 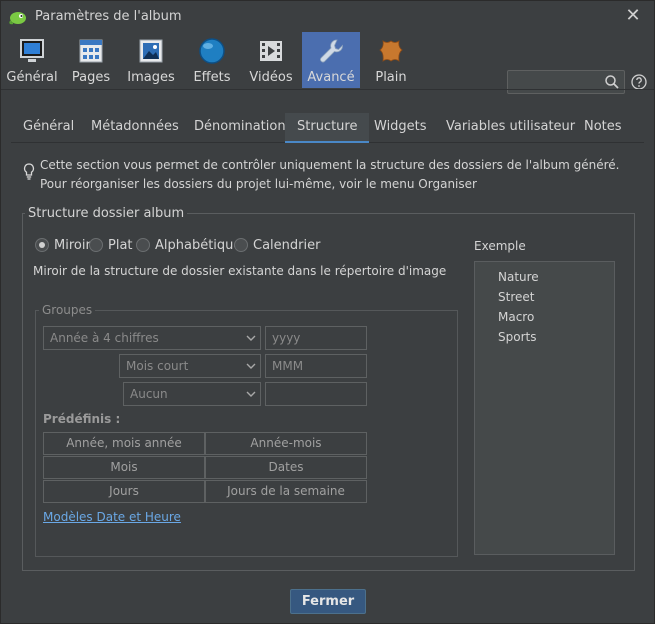 I want to click on toolbar-avance: Avancé, so click(x=331, y=60).